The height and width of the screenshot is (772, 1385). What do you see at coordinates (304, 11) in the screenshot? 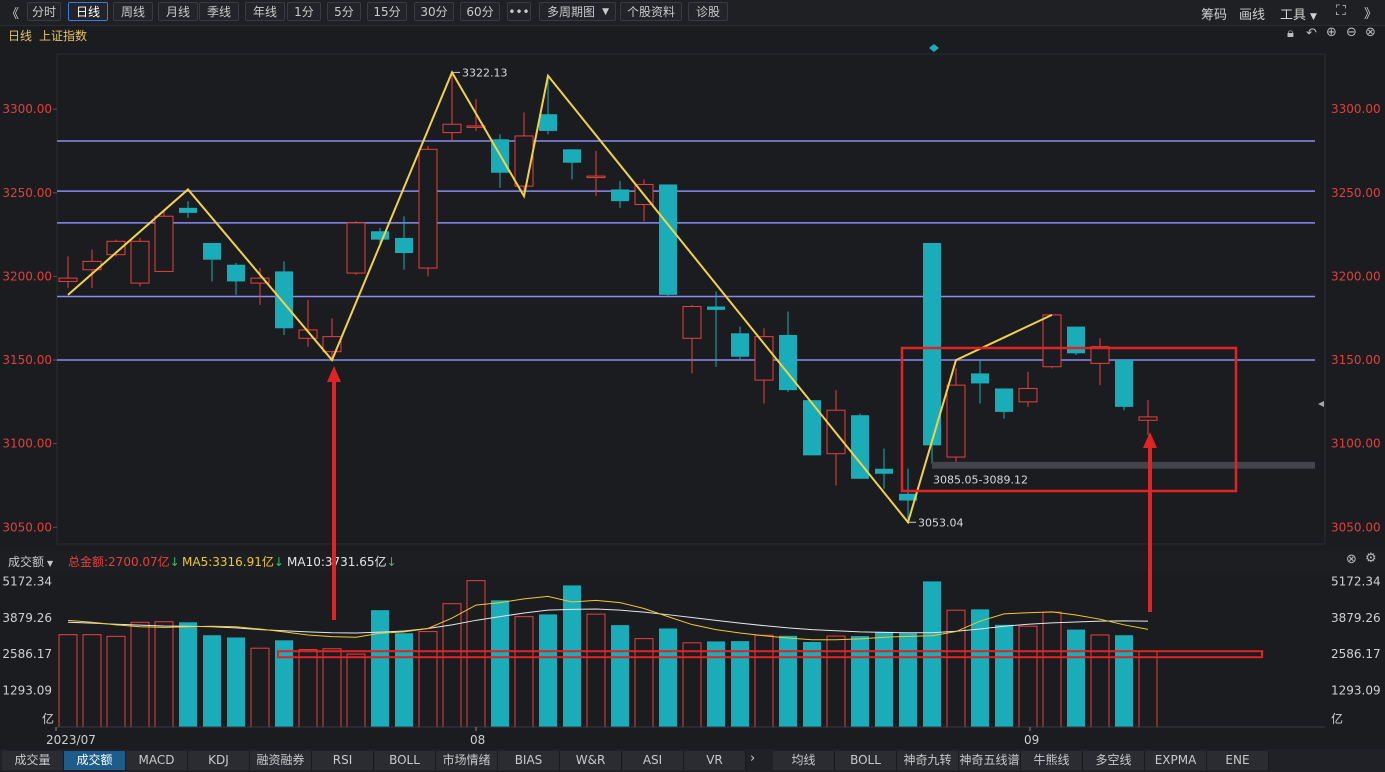
I see `period-button-6: 1分` at bounding box center [304, 11].